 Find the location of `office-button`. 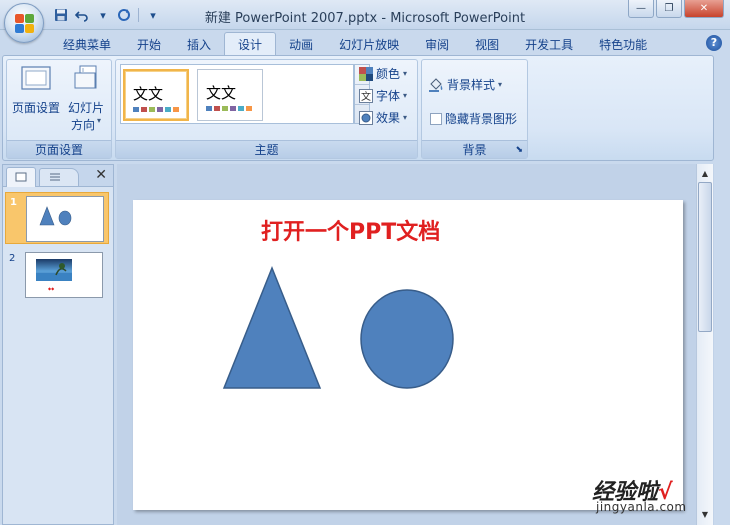

office-button is located at coordinates (24, 23).